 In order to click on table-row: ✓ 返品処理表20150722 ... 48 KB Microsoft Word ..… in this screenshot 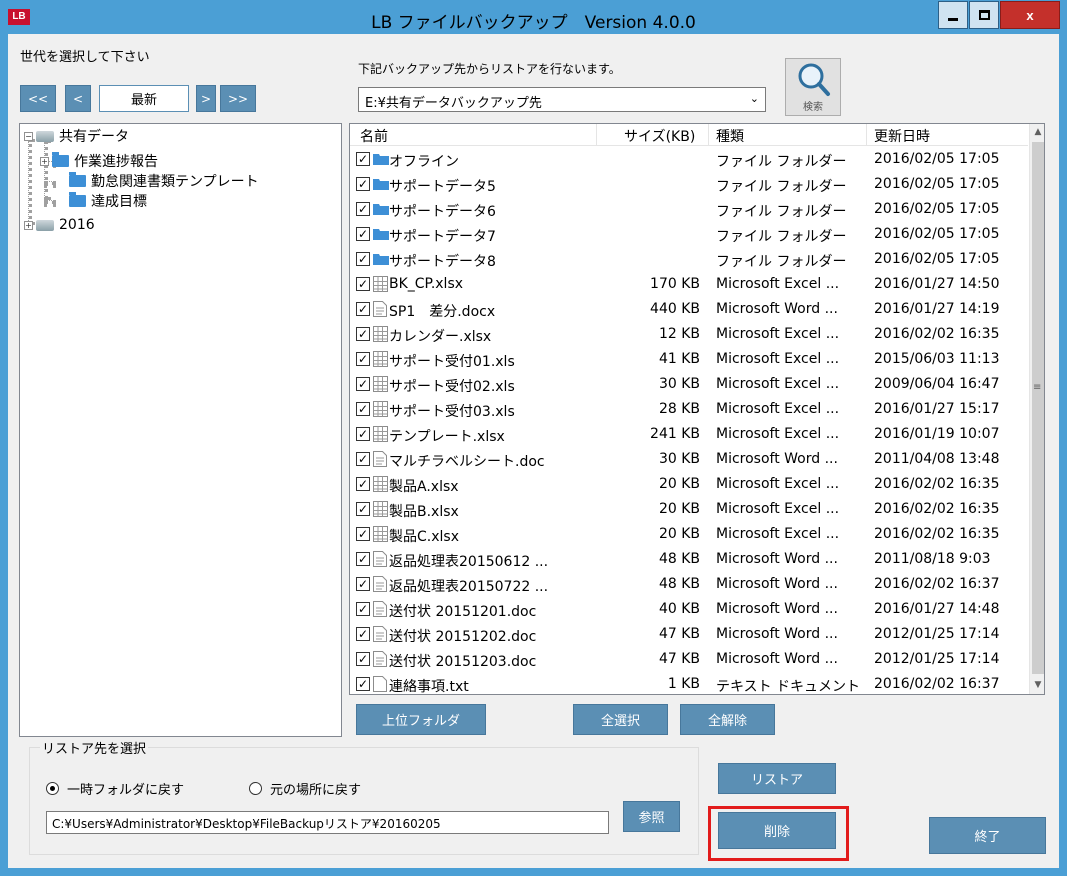, I will do `click(689, 584)`.